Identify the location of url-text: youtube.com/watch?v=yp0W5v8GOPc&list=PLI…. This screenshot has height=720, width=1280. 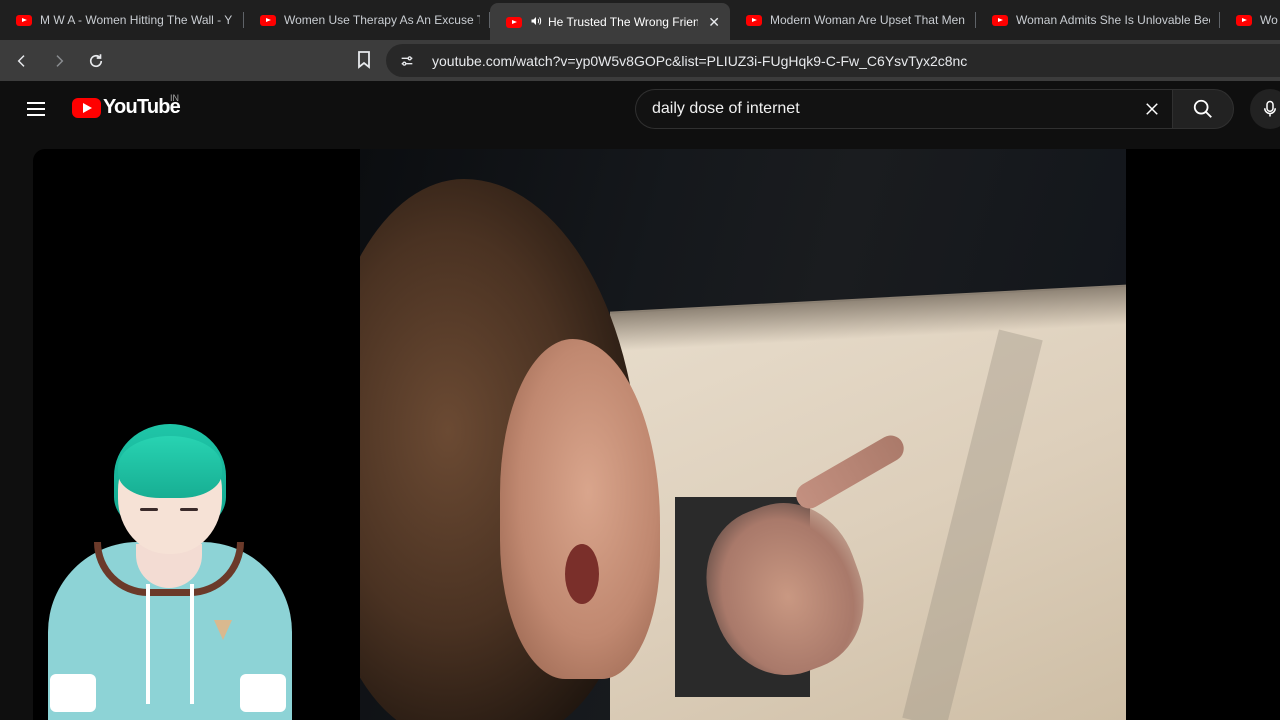
(699, 61).